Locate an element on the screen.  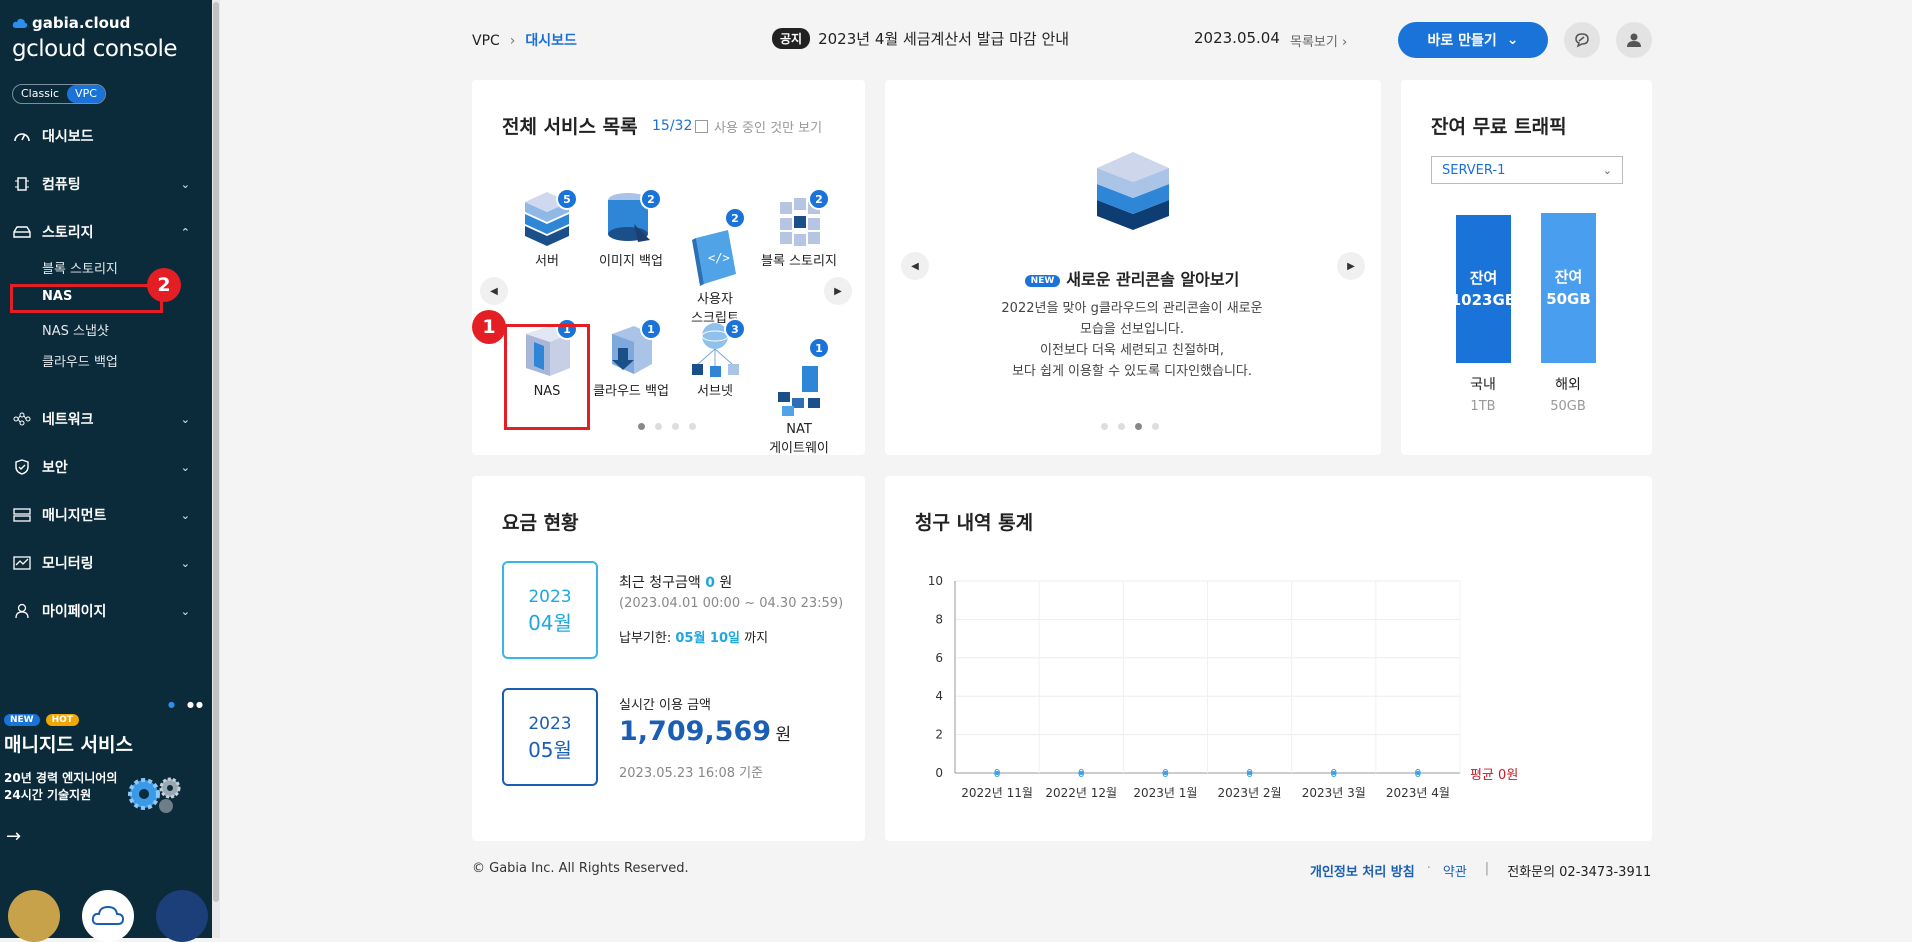
nav-mypage: 마이페이지 ⌄ is located at coordinates (106, 611).